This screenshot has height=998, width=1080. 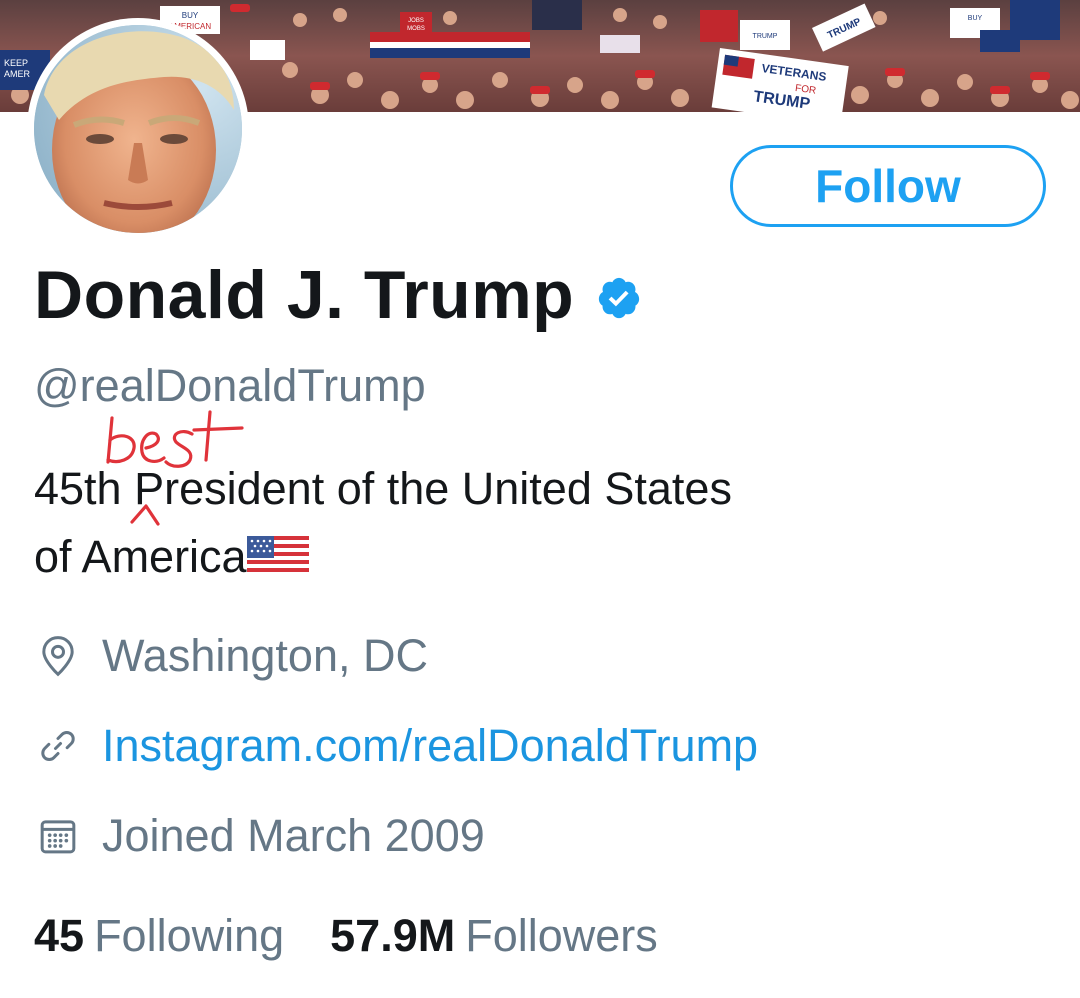 I want to click on bio-line-1: 45th President of the United States, so click(x=383, y=488).